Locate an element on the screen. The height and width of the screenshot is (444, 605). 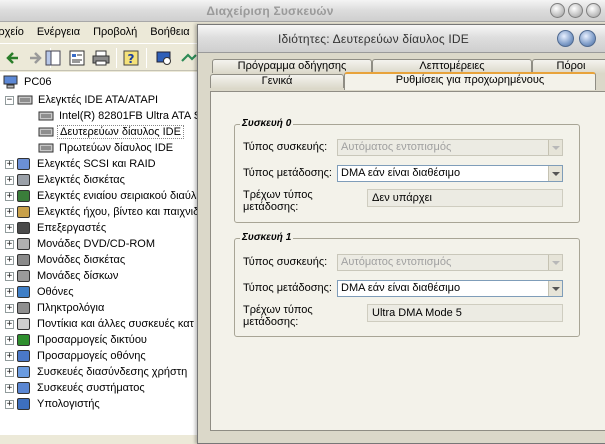
tree-category: + Ελεγκτές SCSI και RAID is located at coordinates (81, 164).